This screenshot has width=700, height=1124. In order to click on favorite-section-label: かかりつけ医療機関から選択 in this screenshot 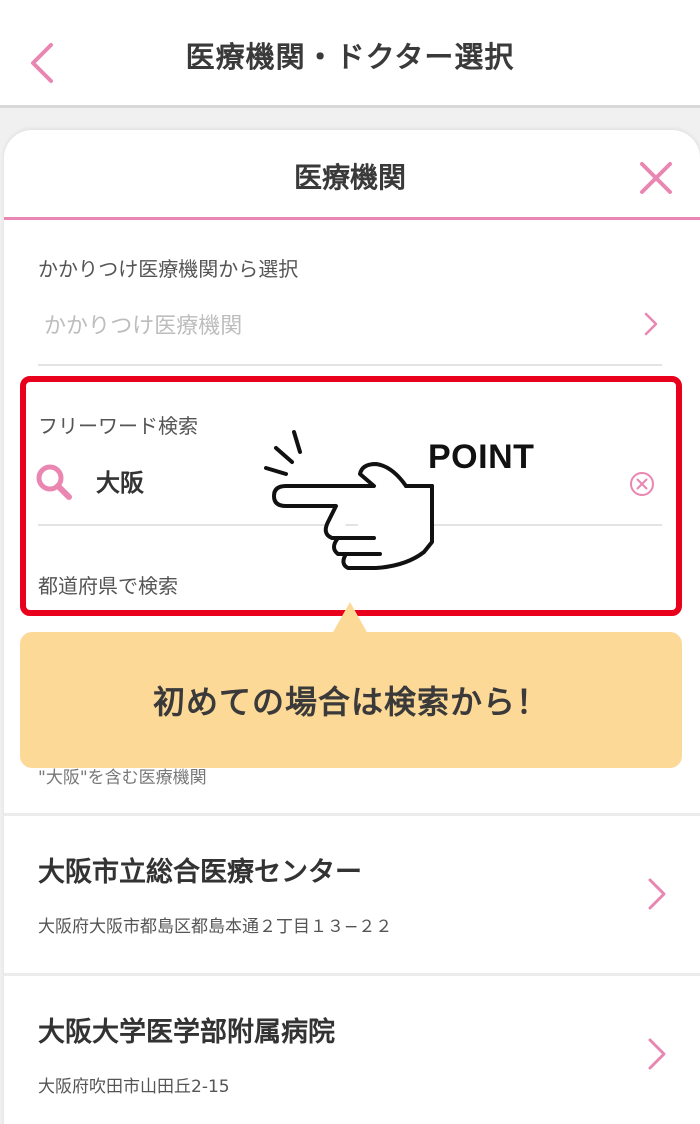, I will do `click(168, 269)`.